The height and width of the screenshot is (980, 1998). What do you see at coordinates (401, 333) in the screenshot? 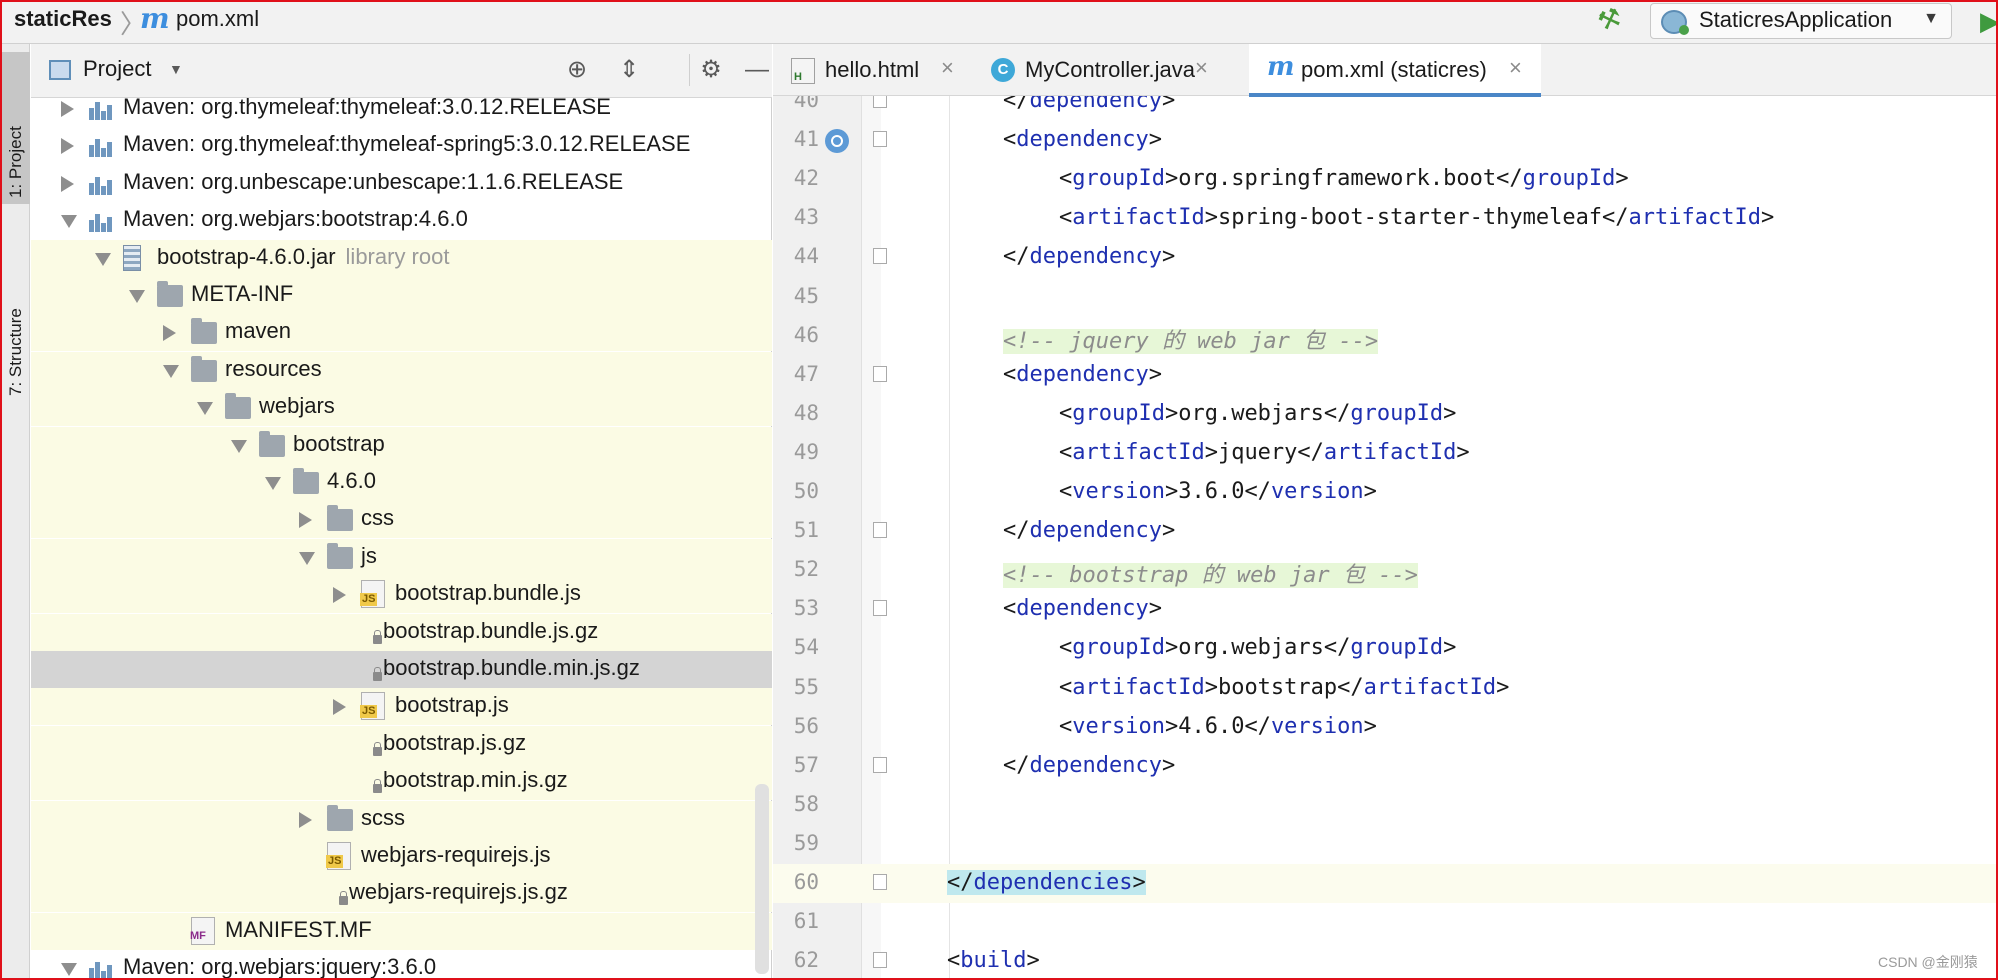
I see `tree-item: maven` at bounding box center [401, 333].